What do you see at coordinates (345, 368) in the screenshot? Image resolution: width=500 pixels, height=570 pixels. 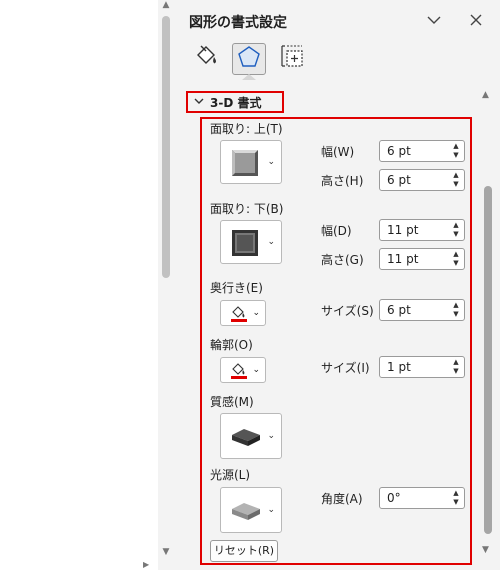 I see `contour-size-label: サイズ(I)` at bounding box center [345, 368].